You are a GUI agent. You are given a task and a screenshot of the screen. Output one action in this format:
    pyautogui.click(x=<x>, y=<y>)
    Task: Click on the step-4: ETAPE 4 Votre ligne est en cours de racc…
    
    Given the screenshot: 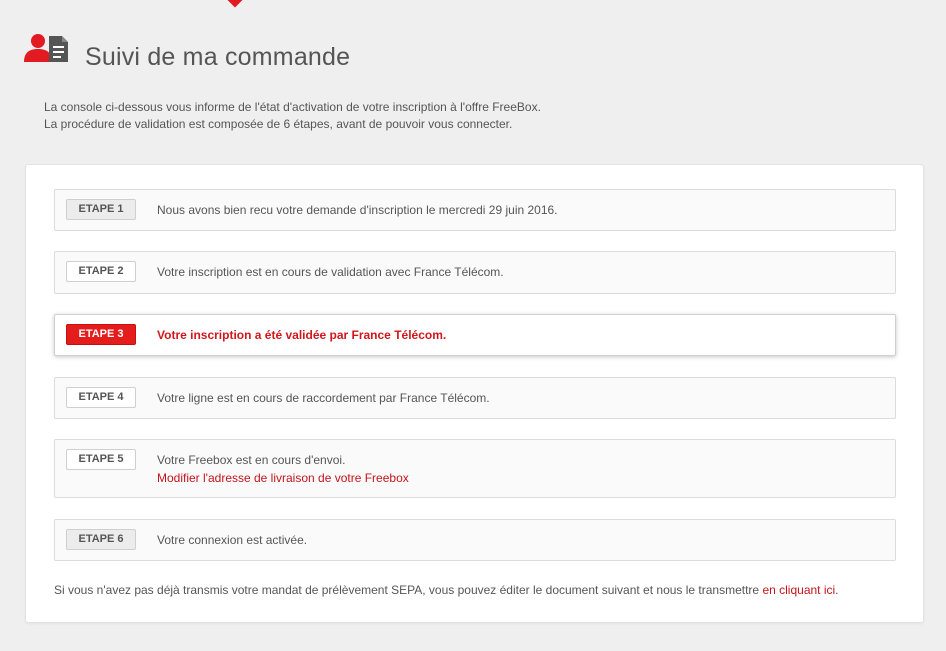 What is the action you would take?
    pyautogui.click(x=475, y=398)
    